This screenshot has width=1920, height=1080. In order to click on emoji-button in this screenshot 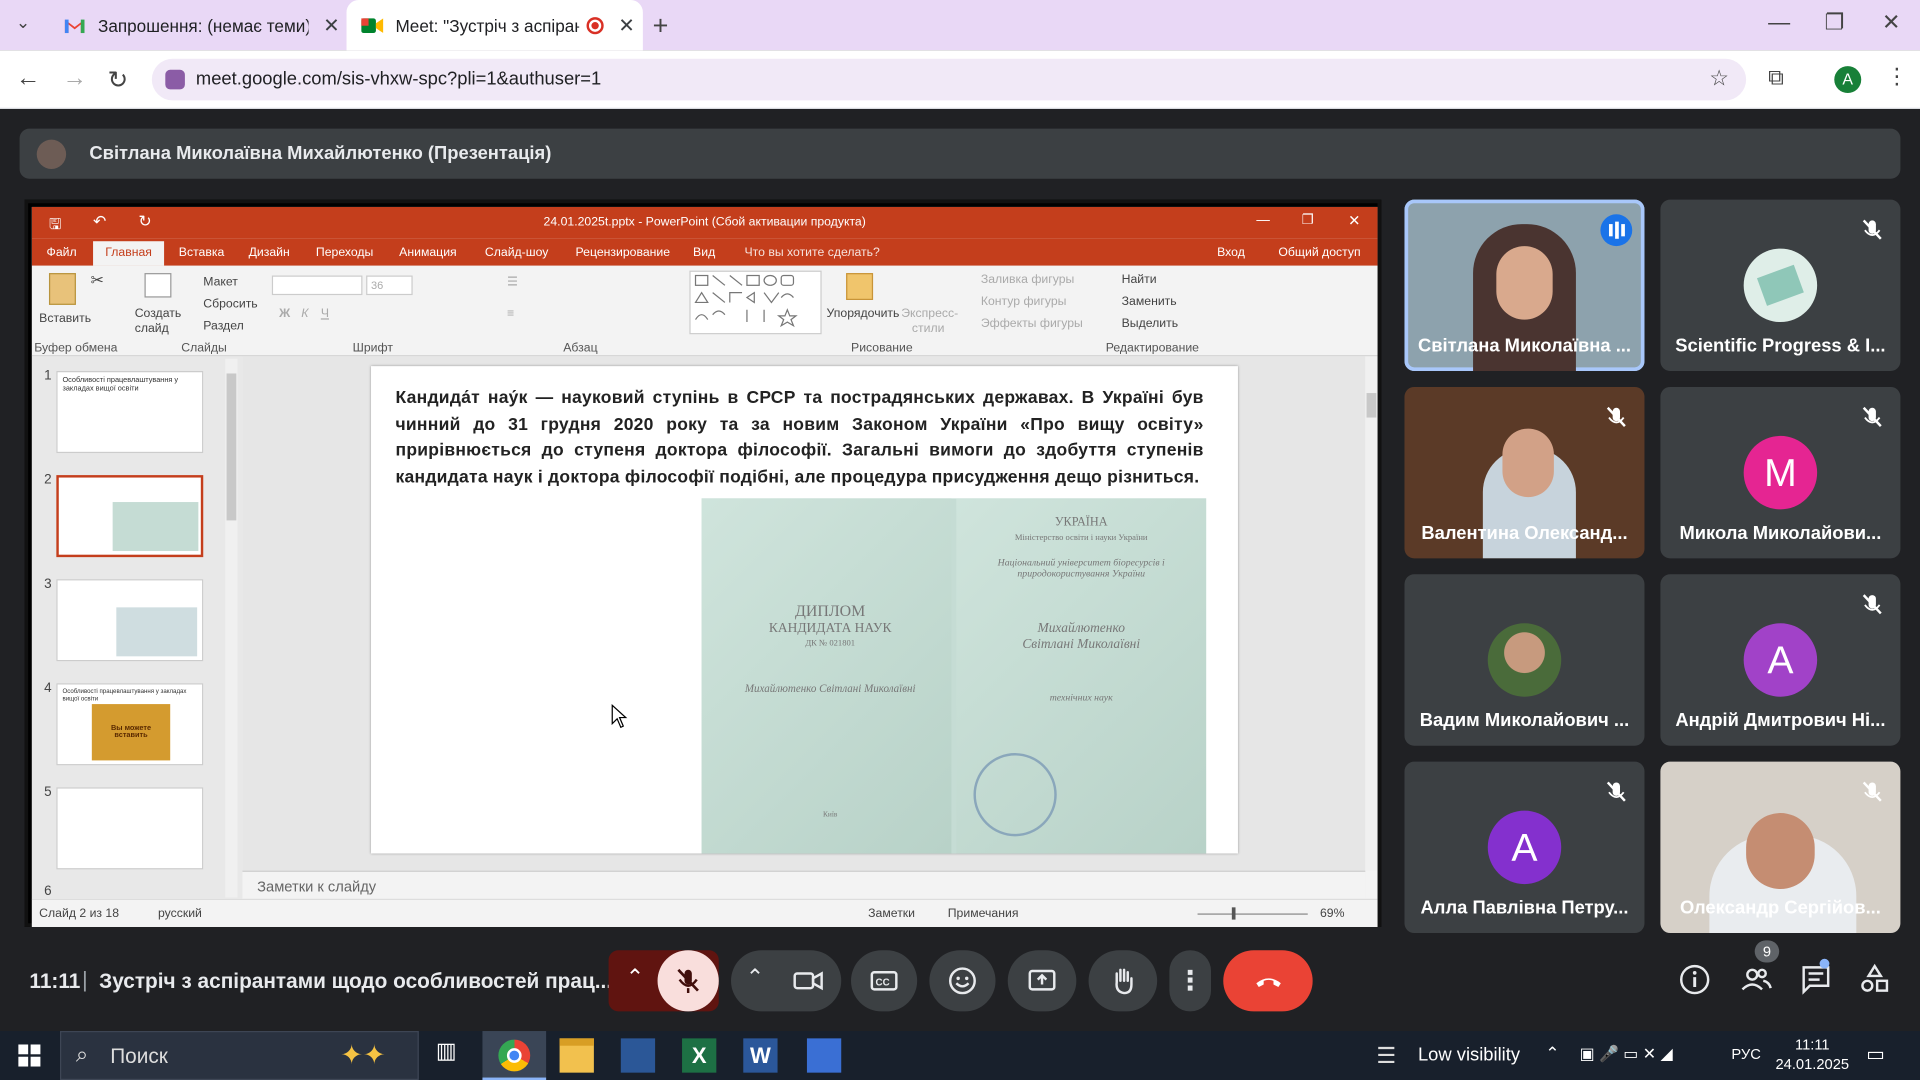, I will do `click(962, 981)`.